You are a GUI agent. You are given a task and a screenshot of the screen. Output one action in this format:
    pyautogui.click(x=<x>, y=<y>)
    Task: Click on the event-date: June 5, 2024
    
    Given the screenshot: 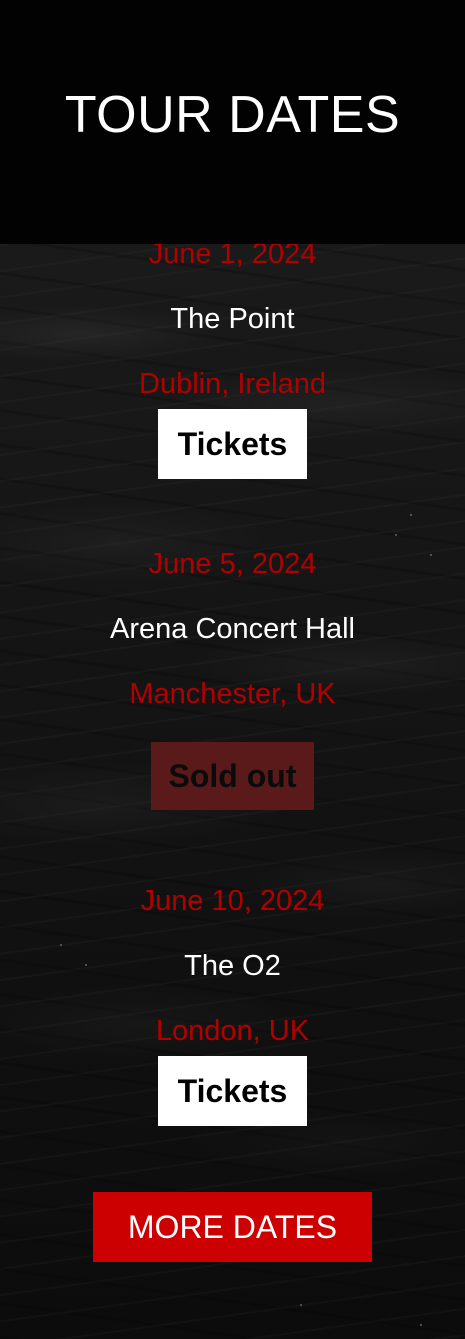 What is the action you would take?
    pyautogui.click(x=232, y=564)
    